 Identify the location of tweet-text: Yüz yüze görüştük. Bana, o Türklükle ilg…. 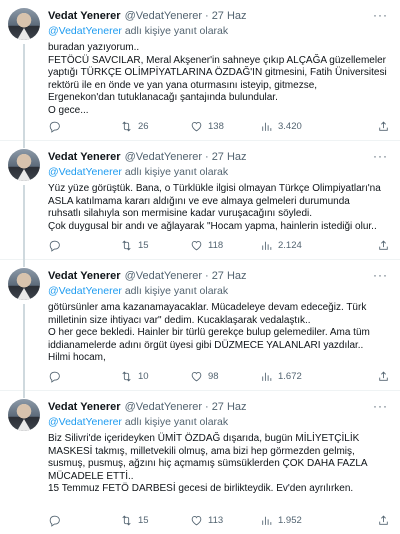
(219, 208).